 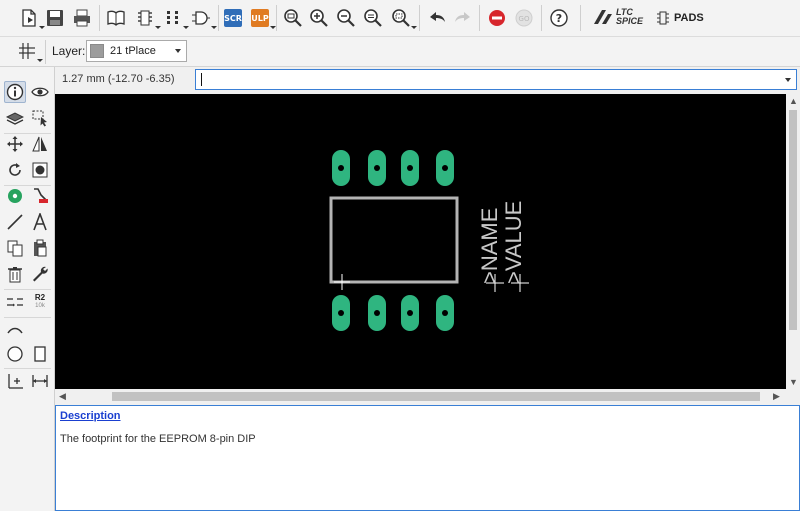 What do you see at coordinates (40, 196) in the screenshot?
I see `route-tool-icon` at bounding box center [40, 196].